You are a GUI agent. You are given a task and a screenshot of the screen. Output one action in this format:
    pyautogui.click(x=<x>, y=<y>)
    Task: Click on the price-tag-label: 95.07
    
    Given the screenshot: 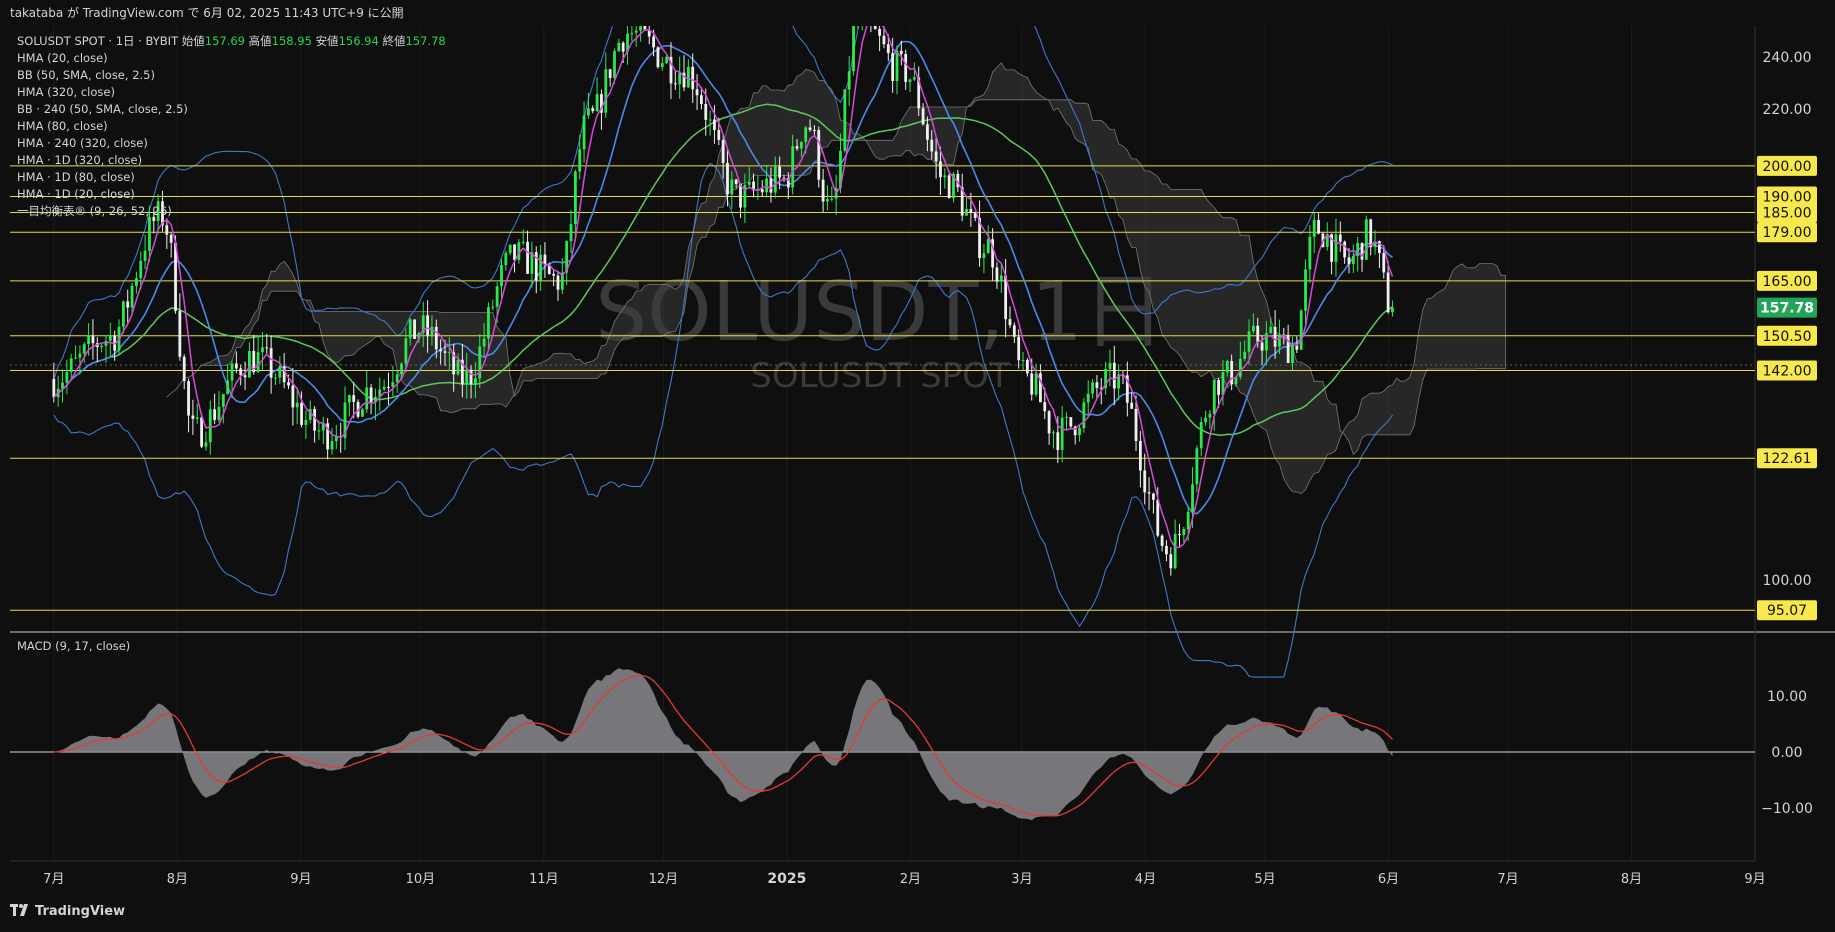 What is the action you would take?
    pyautogui.click(x=1787, y=611)
    